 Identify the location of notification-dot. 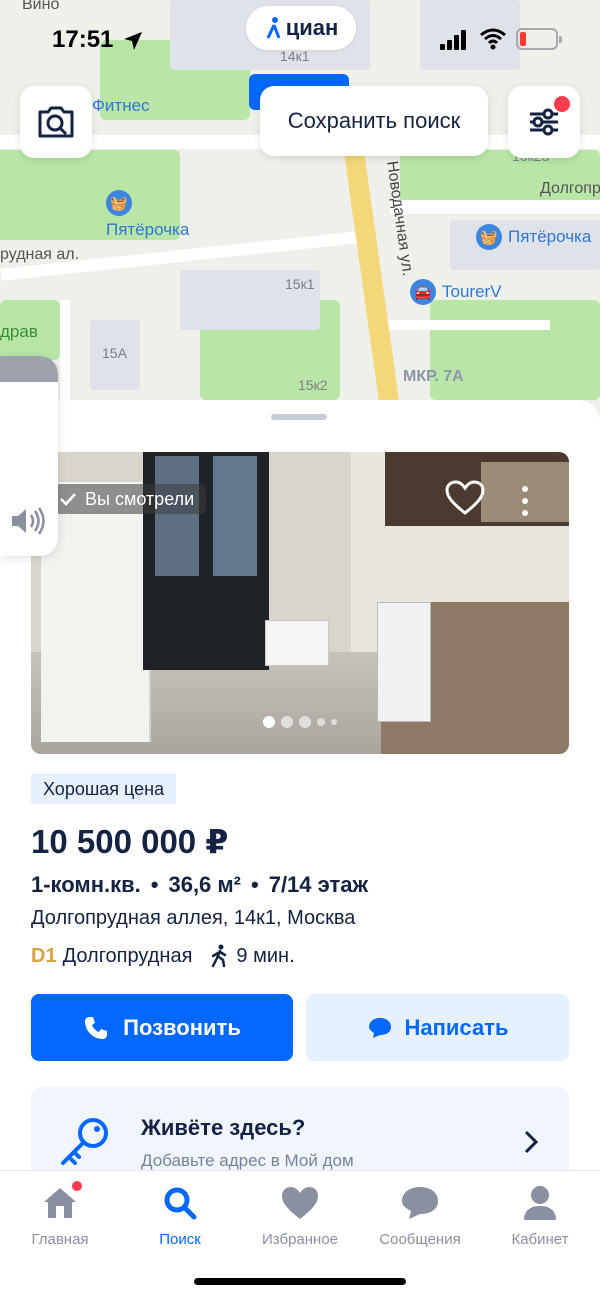
(77, 1186).